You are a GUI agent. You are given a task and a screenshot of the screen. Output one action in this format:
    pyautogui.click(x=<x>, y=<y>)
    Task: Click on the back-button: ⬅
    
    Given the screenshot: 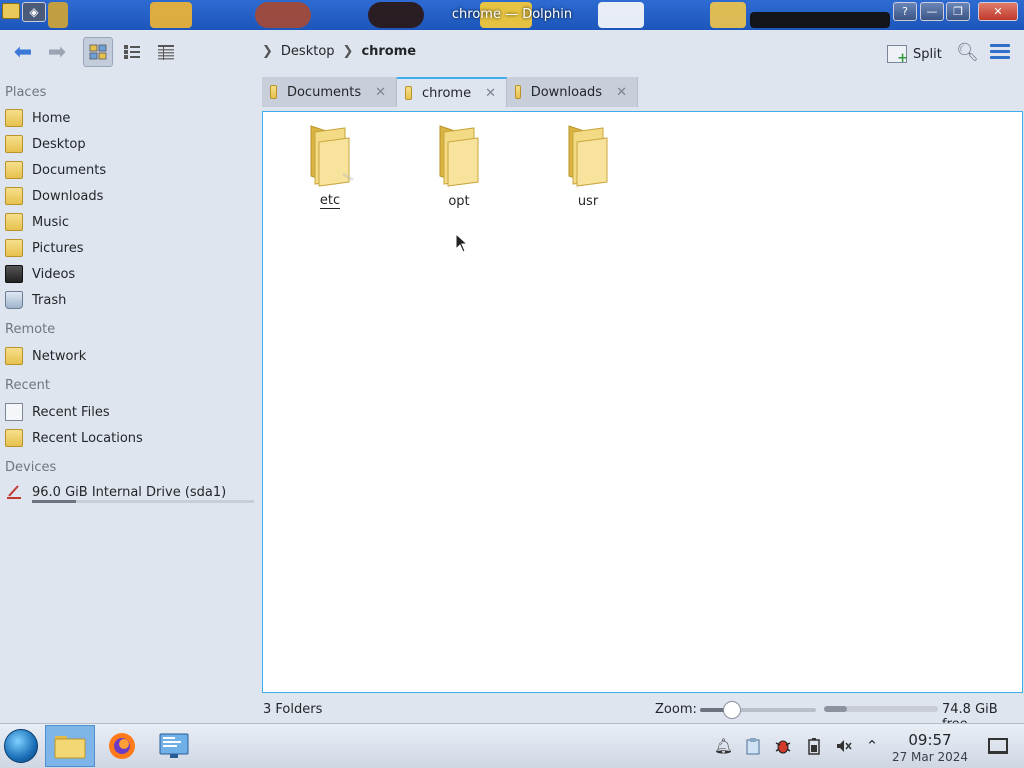 What is the action you would take?
    pyautogui.click(x=23, y=52)
    